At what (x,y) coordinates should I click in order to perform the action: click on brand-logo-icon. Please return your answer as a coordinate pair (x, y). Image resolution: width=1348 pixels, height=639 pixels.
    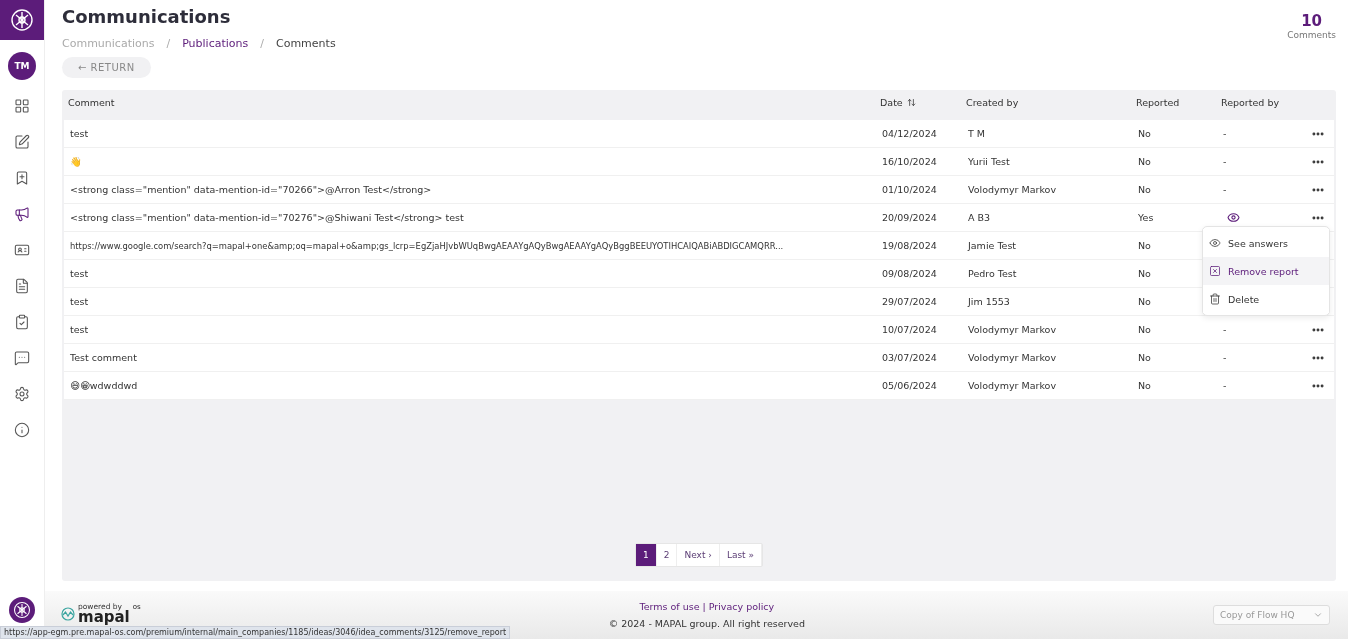
    Looking at the image, I should click on (68, 613).